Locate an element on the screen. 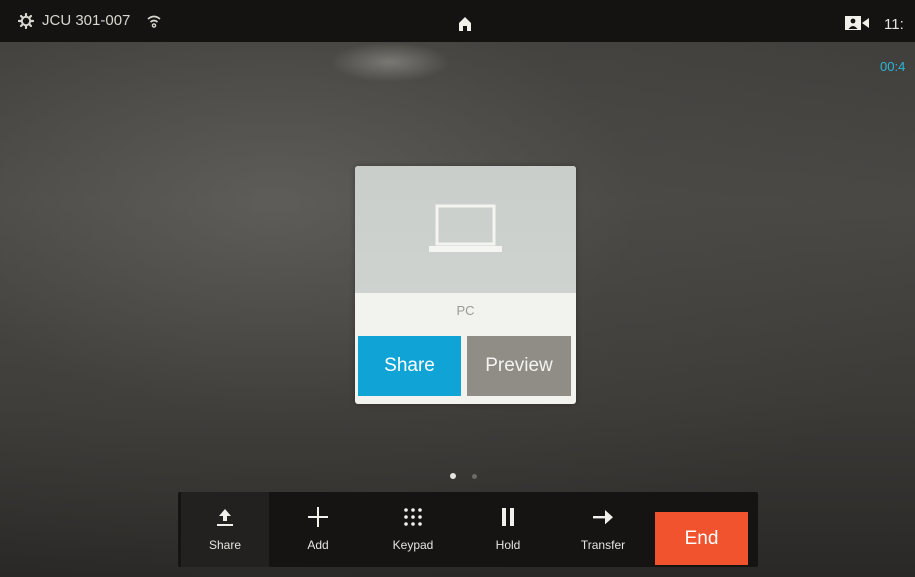 The height and width of the screenshot is (577, 915). source-label: PC is located at coordinates (465, 310).